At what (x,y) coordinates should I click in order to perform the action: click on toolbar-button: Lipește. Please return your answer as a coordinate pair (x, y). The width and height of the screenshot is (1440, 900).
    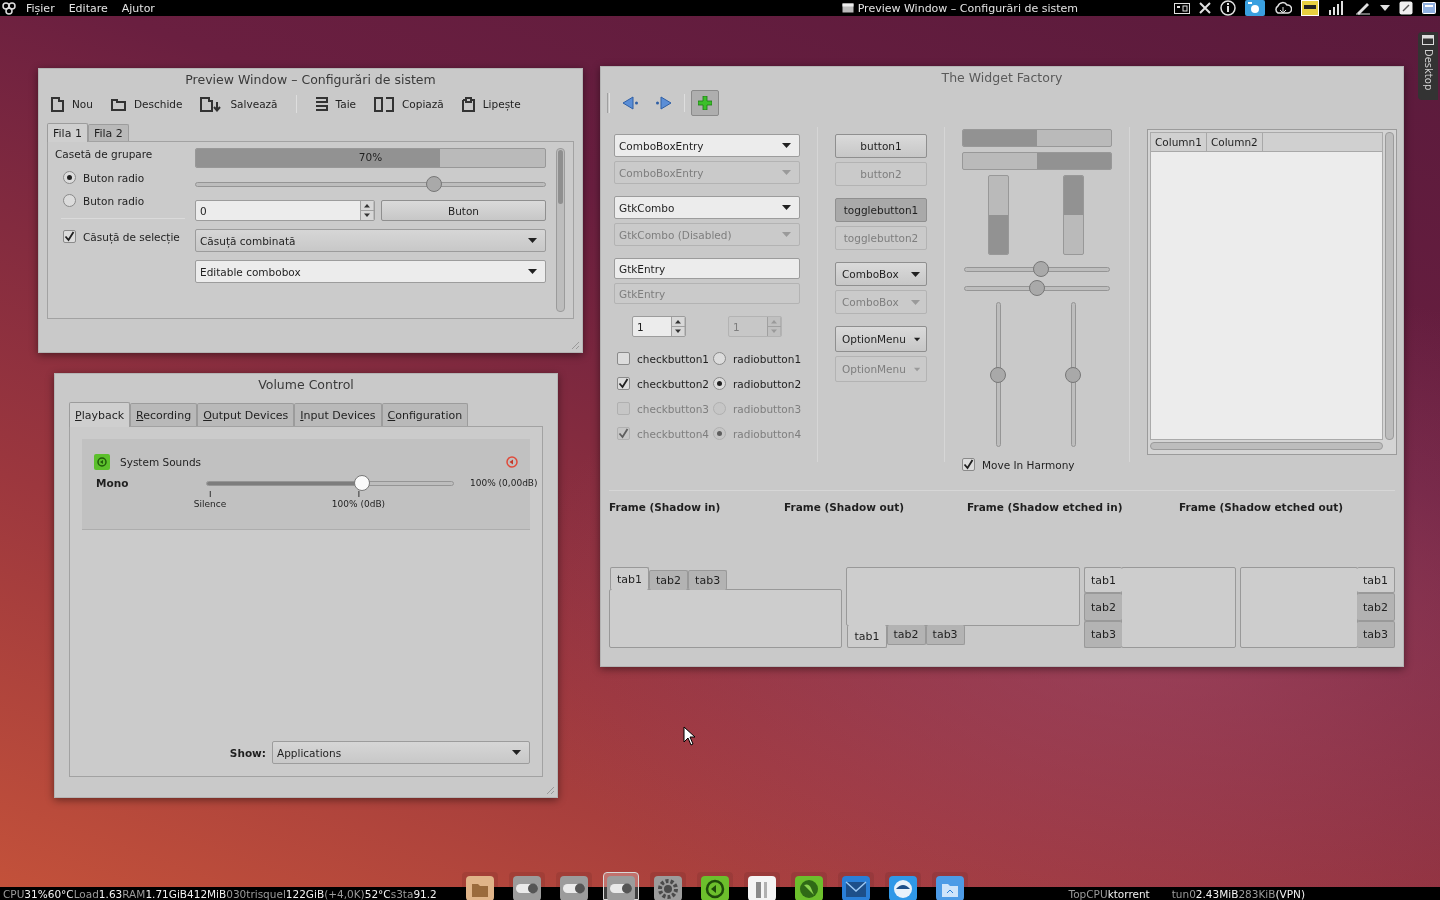
    Looking at the image, I should click on (491, 104).